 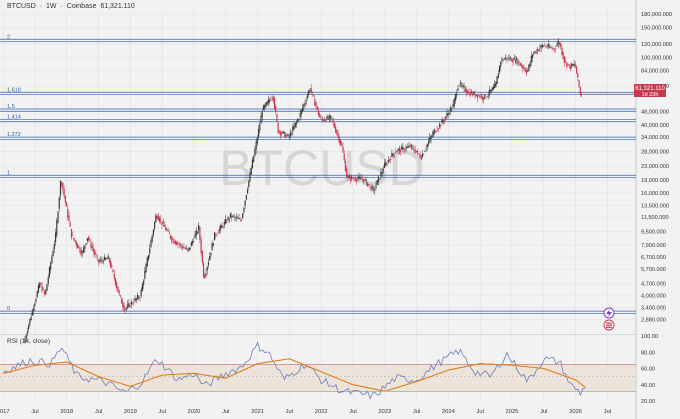 I want to click on rsi-label: RSI (14, close), so click(x=28, y=341).